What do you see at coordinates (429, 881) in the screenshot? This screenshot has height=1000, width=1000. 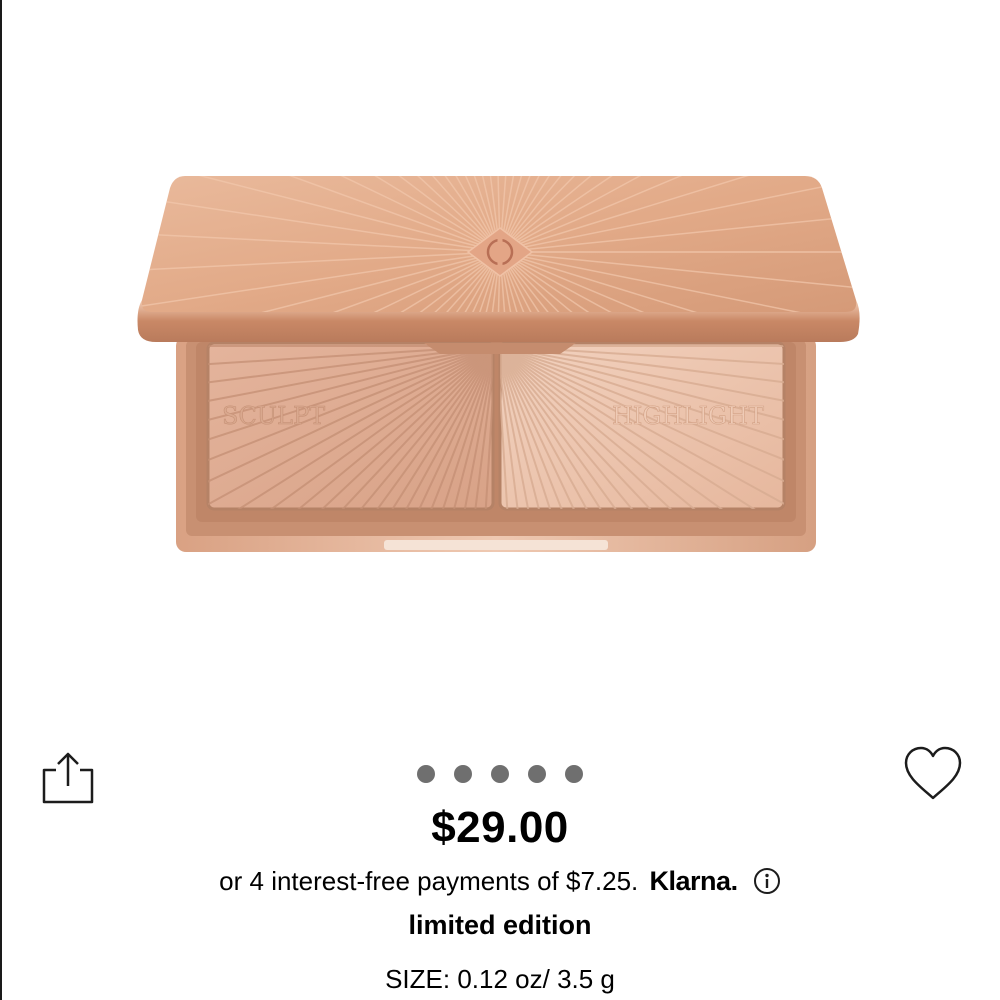 I see `installment-text: or 4 interest-free payments of $7.25.` at bounding box center [429, 881].